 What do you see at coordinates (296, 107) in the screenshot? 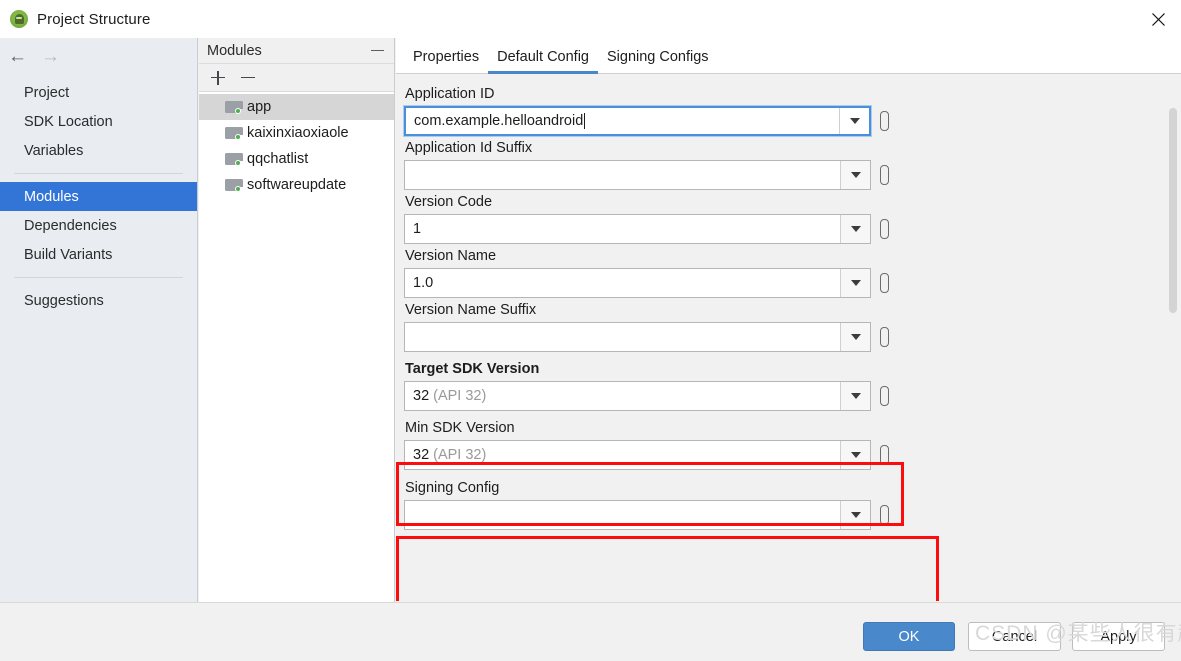
I see `module-item-app: app` at bounding box center [296, 107].